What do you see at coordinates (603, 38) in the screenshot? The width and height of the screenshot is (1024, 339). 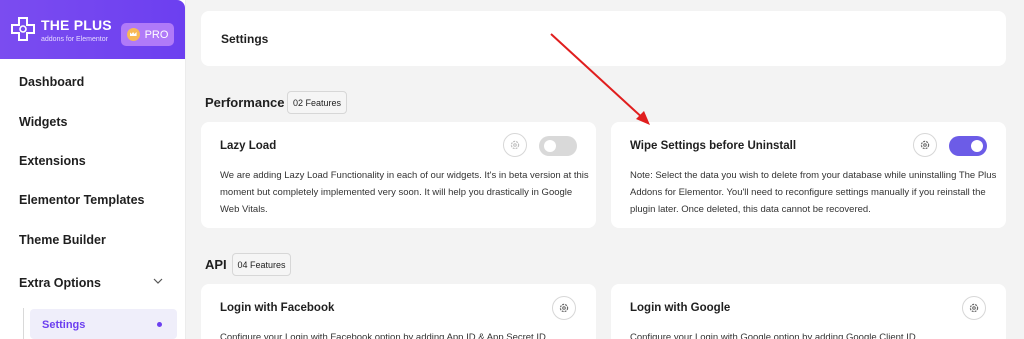 I see `page-header: Settings` at bounding box center [603, 38].